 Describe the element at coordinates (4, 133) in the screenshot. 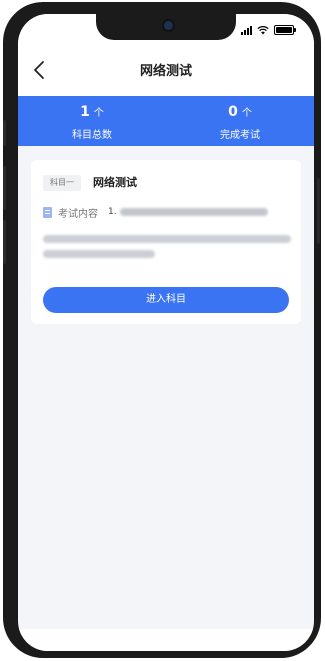

I see `mute-switch` at that location.